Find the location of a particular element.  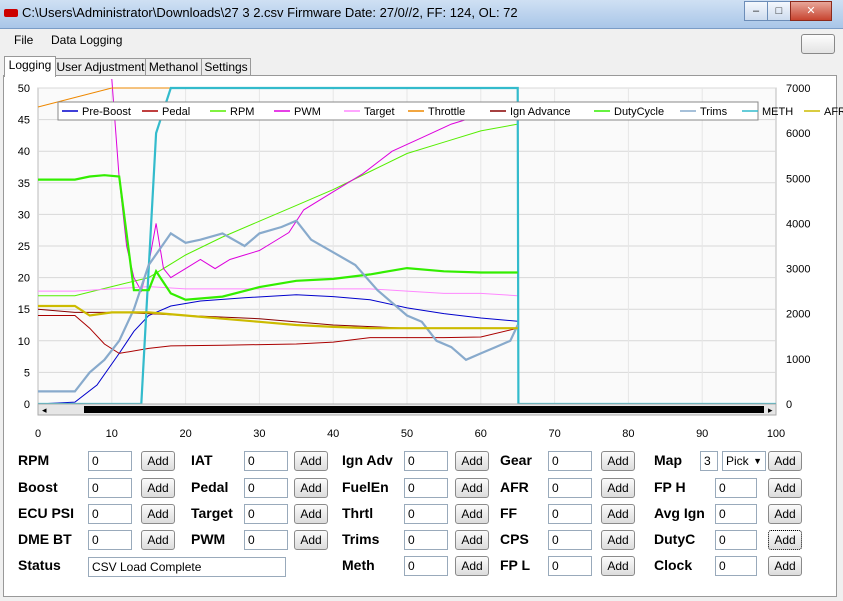

input-target is located at coordinates (266, 514).